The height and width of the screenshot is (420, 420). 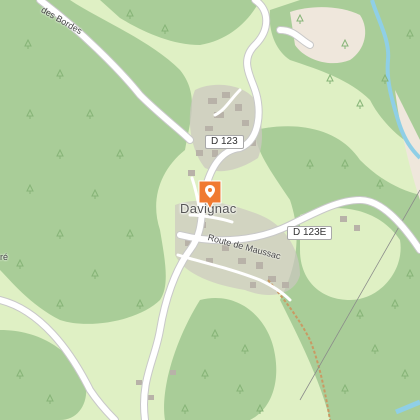 What do you see at coordinates (4, 257) in the screenshot?
I see `edge-label-fragment: ré` at bounding box center [4, 257].